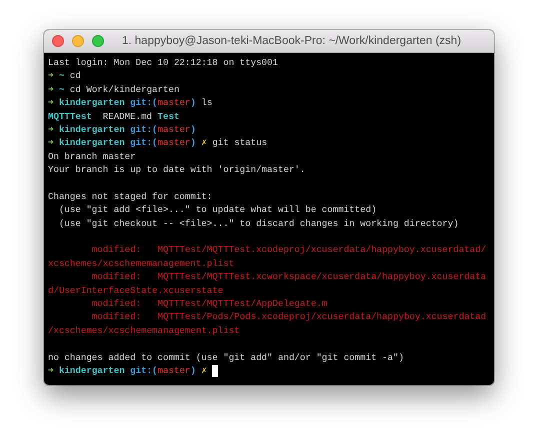  What do you see at coordinates (70, 116) in the screenshot?
I see `folder-name: MQTTTest` at bounding box center [70, 116].